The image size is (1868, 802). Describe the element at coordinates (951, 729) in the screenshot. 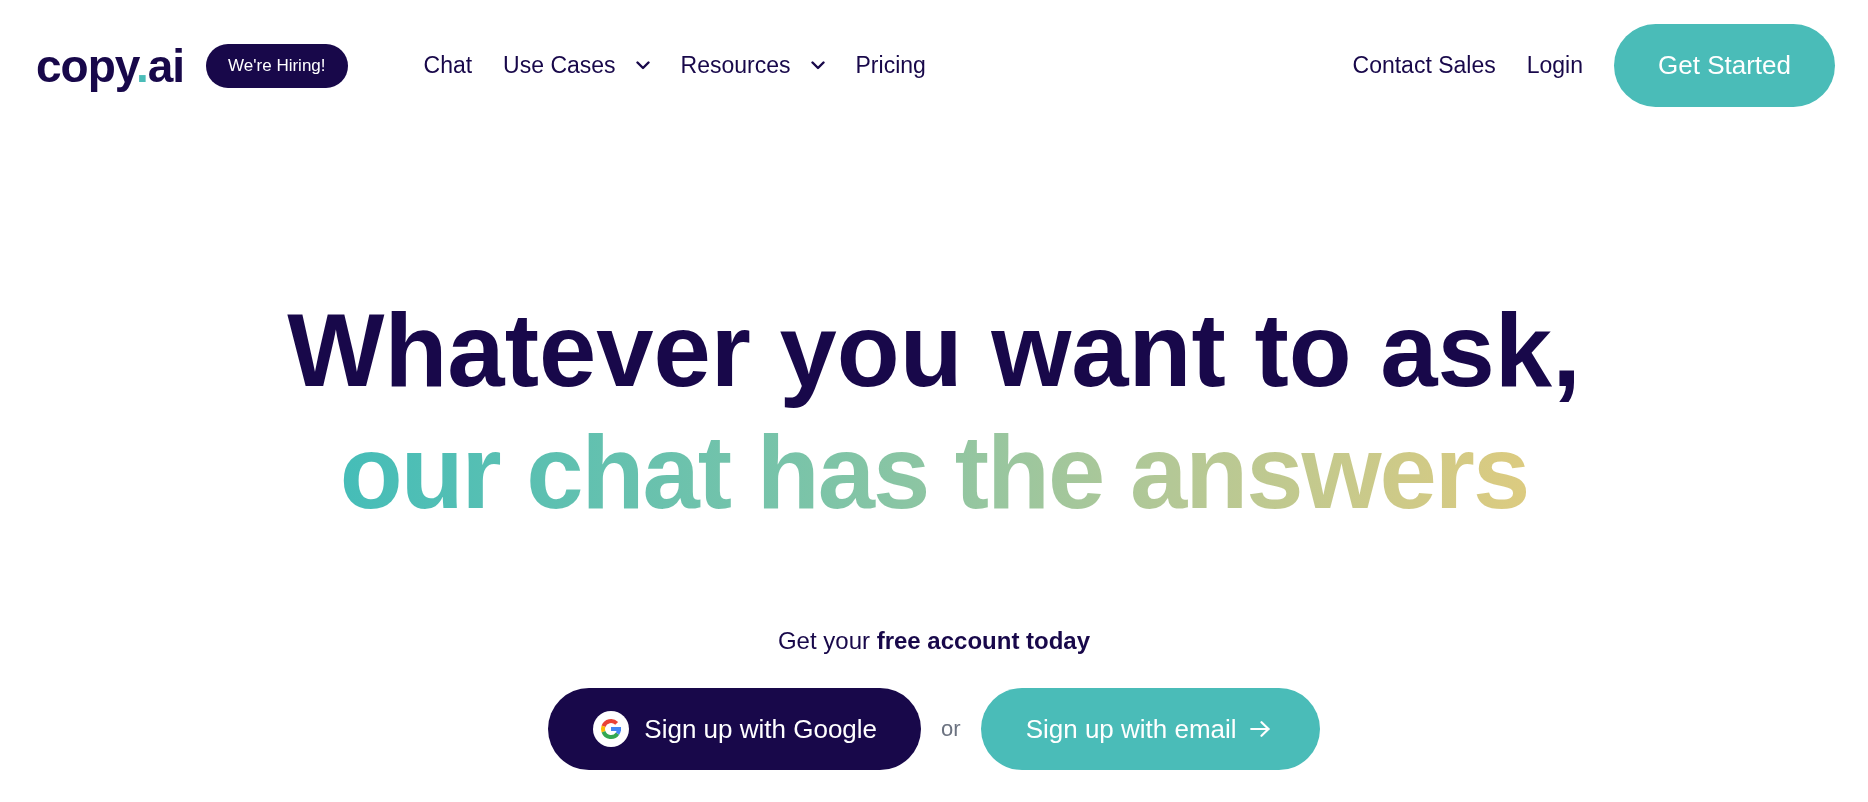

I see `or-label: or` at that location.